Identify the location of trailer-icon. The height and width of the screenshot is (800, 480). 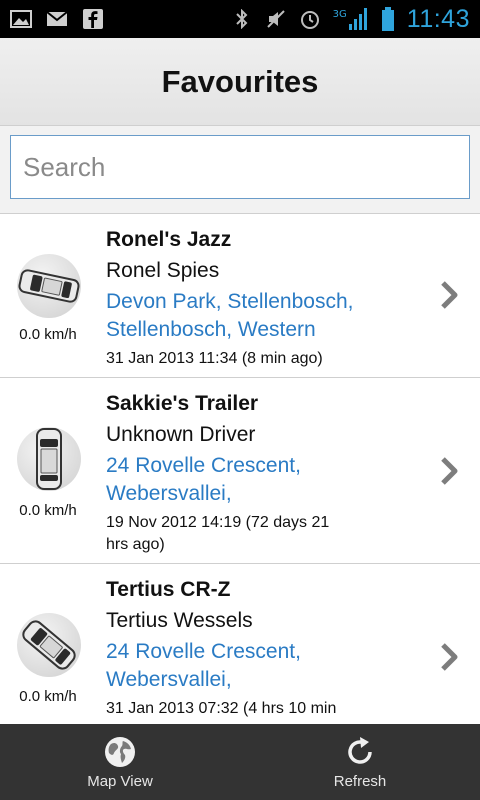
(49, 459).